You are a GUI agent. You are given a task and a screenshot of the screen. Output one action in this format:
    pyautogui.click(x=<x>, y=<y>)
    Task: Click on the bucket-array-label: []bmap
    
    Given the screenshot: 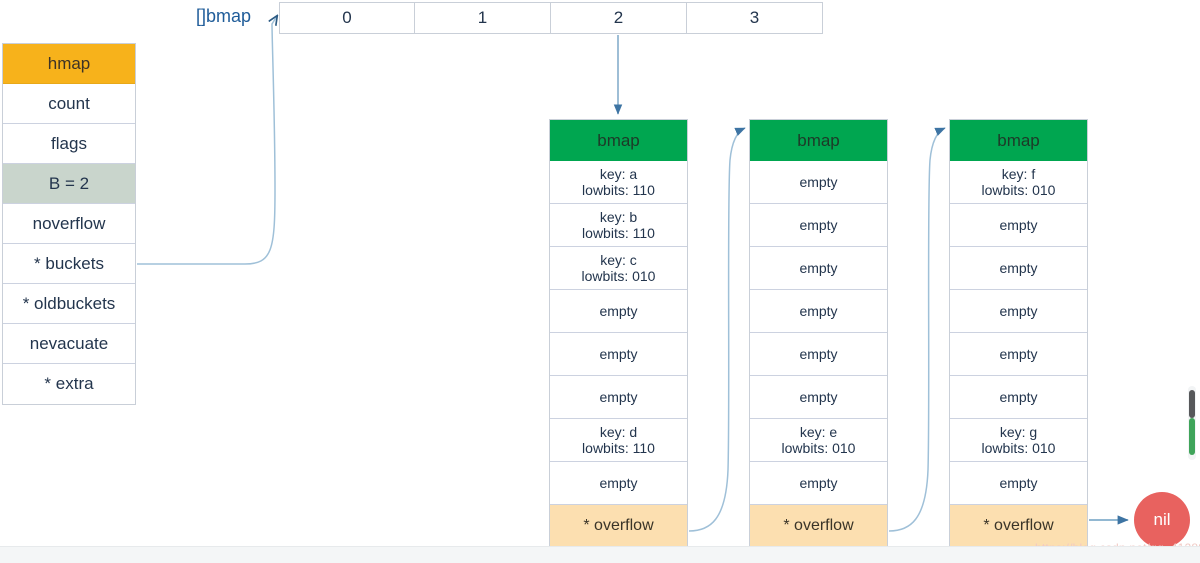 What is the action you would take?
    pyautogui.click(x=224, y=16)
    